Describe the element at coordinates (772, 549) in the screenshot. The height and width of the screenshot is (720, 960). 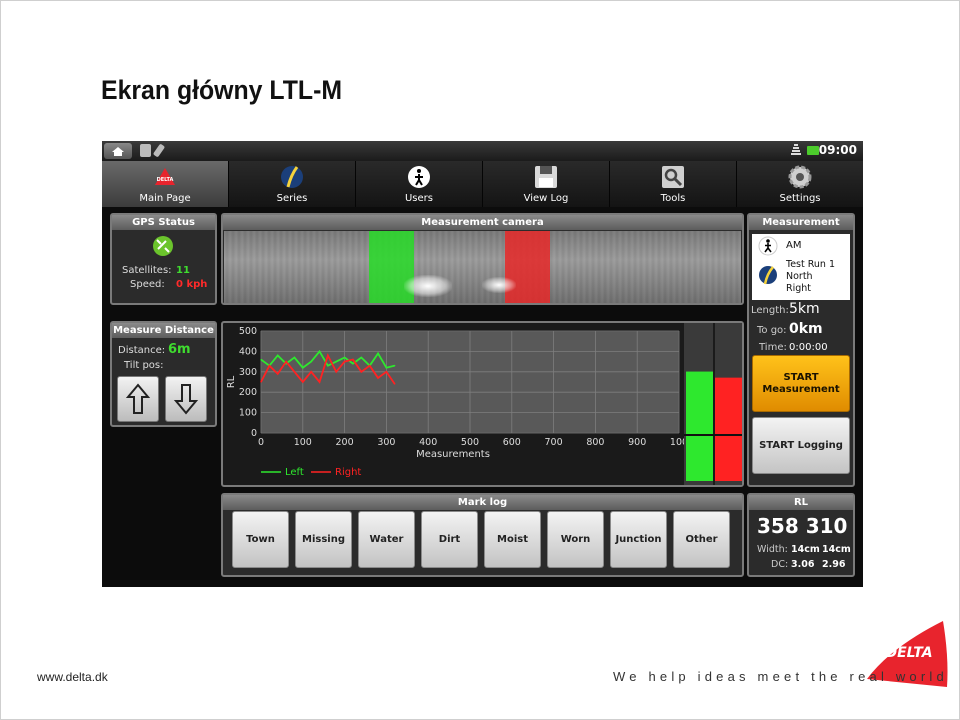
I see `width-label: Width:` at that location.